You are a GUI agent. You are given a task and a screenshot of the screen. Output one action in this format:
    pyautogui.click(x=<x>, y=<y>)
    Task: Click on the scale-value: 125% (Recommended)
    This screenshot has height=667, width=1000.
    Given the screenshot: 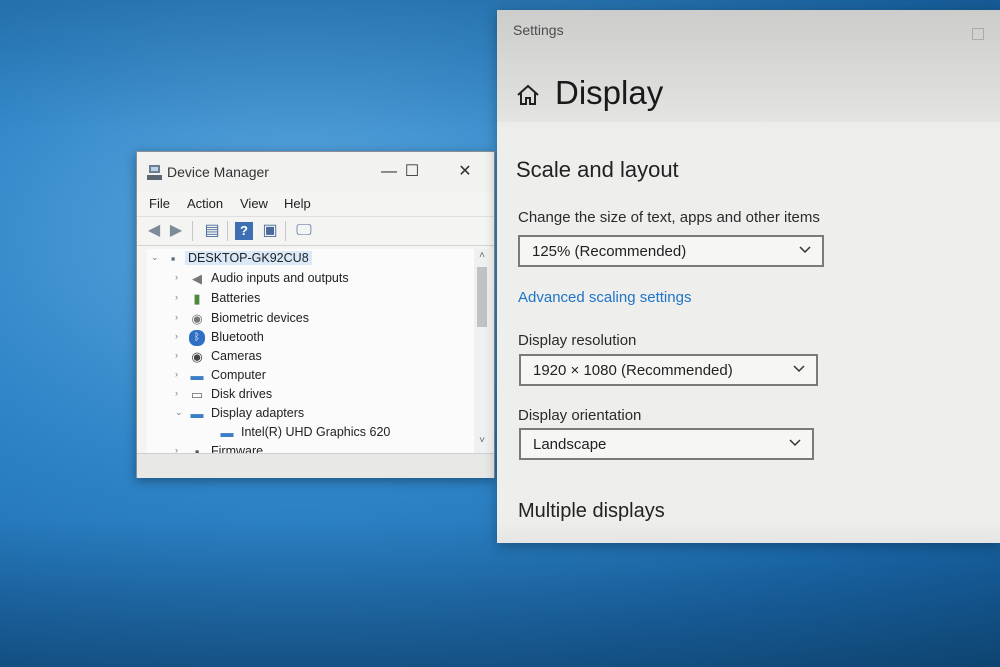 What is the action you would take?
    pyautogui.click(x=609, y=251)
    